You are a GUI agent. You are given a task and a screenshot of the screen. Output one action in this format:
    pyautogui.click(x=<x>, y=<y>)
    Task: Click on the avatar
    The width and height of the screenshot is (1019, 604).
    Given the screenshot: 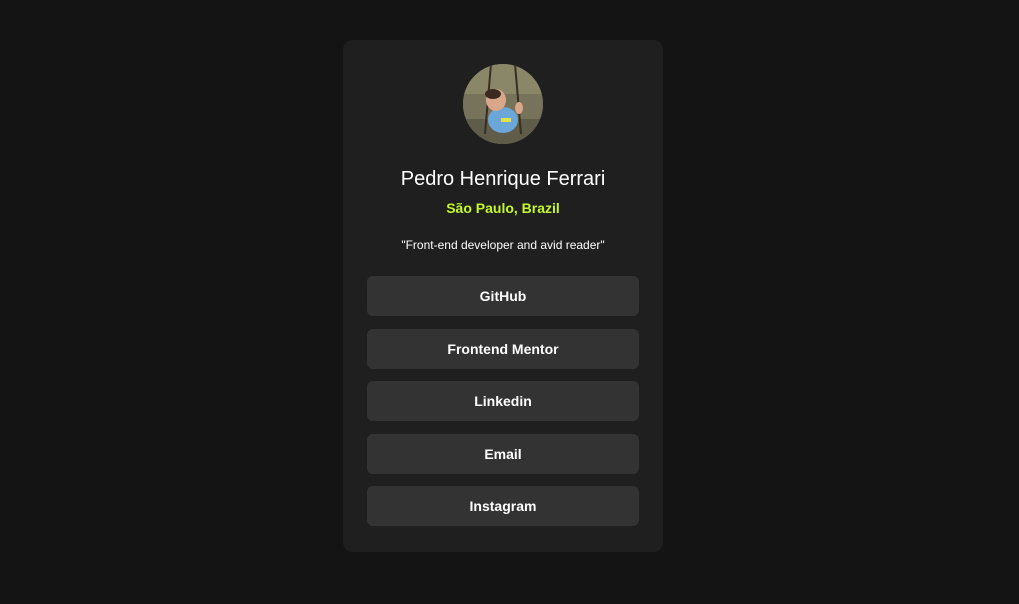 What is the action you would take?
    pyautogui.click(x=503, y=104)
    